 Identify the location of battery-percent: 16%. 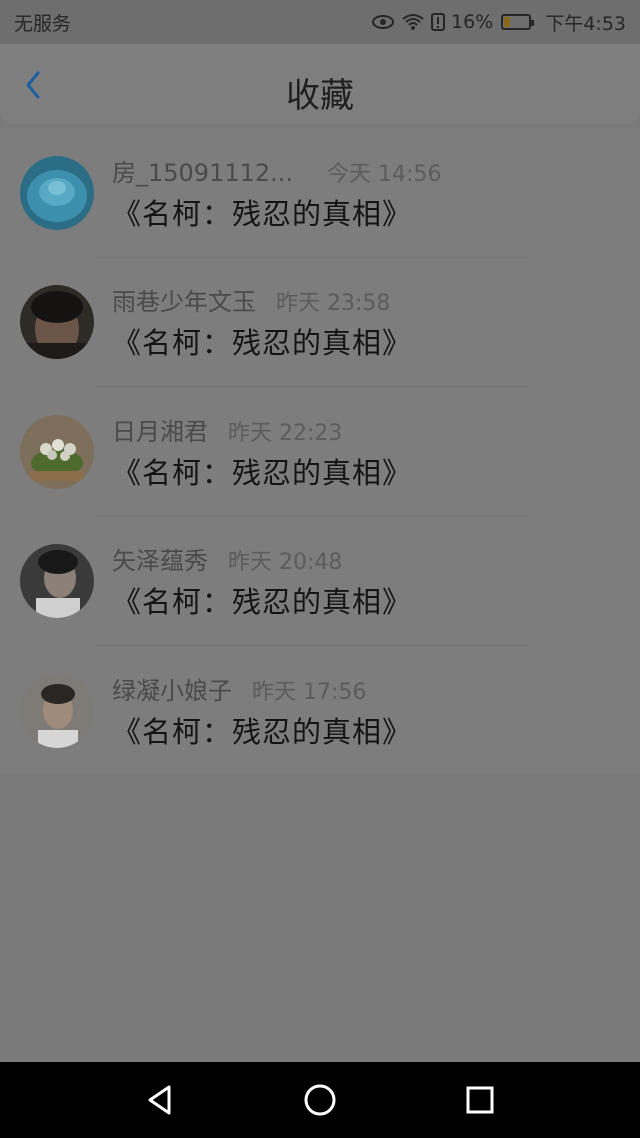
(472, 22).